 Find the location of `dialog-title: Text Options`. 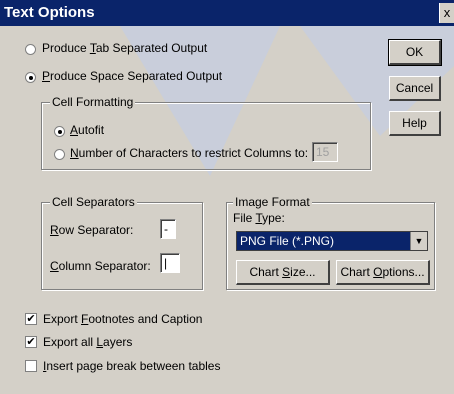

dialog-title: Text Options is located at coordinates (49, 12).